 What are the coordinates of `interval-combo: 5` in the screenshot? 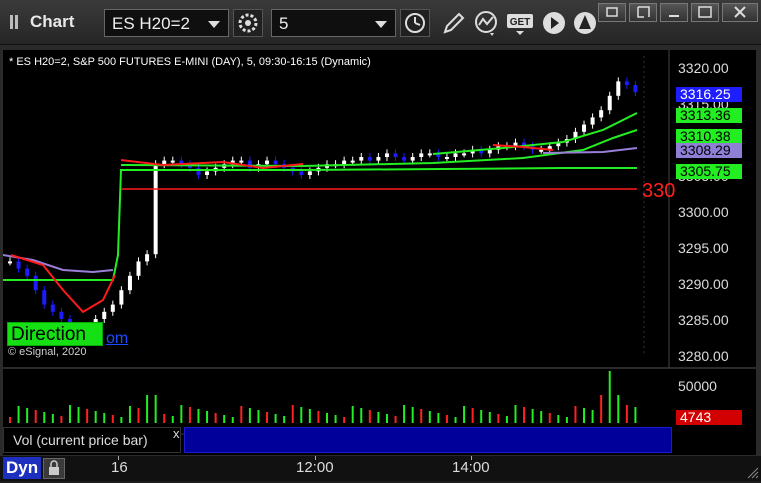 It's located at (333, 23).